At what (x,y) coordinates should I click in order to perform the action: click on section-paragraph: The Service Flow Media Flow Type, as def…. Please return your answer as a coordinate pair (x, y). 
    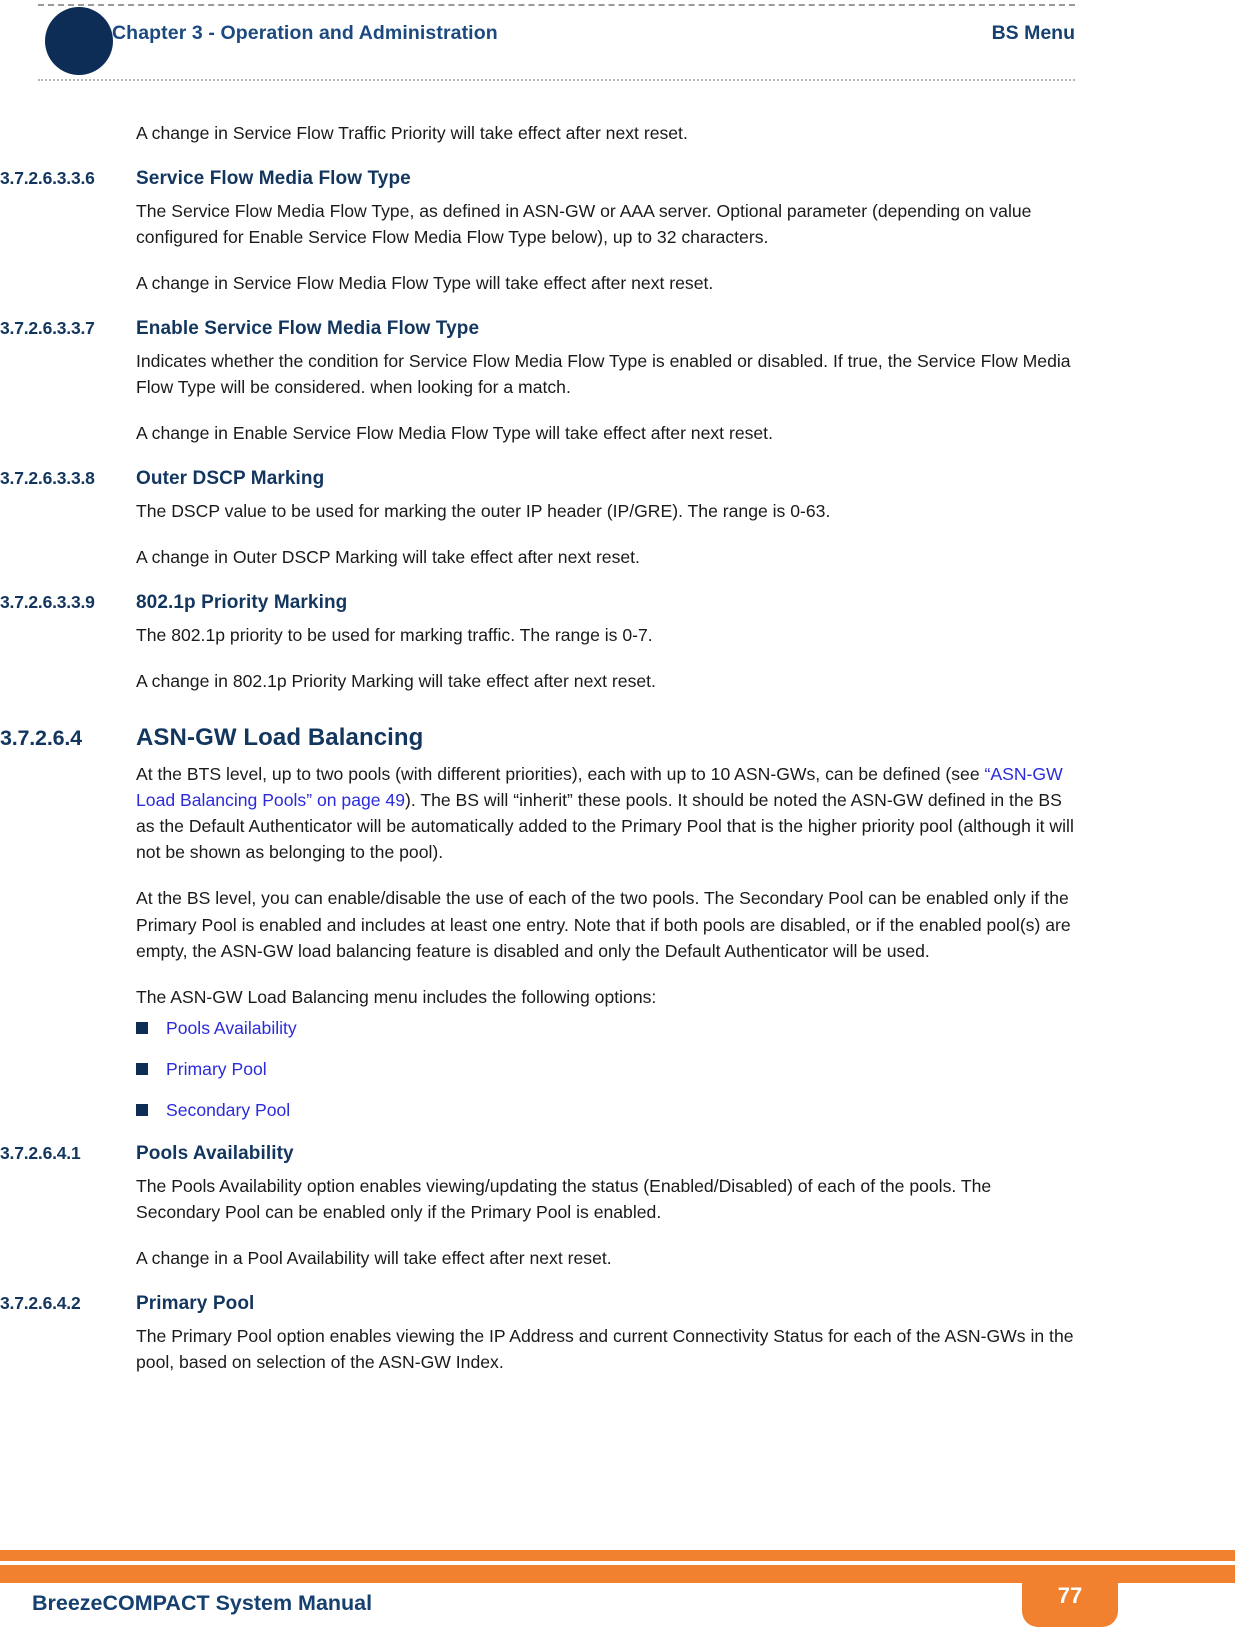
    Looking at the image, I should click on (584, 224).